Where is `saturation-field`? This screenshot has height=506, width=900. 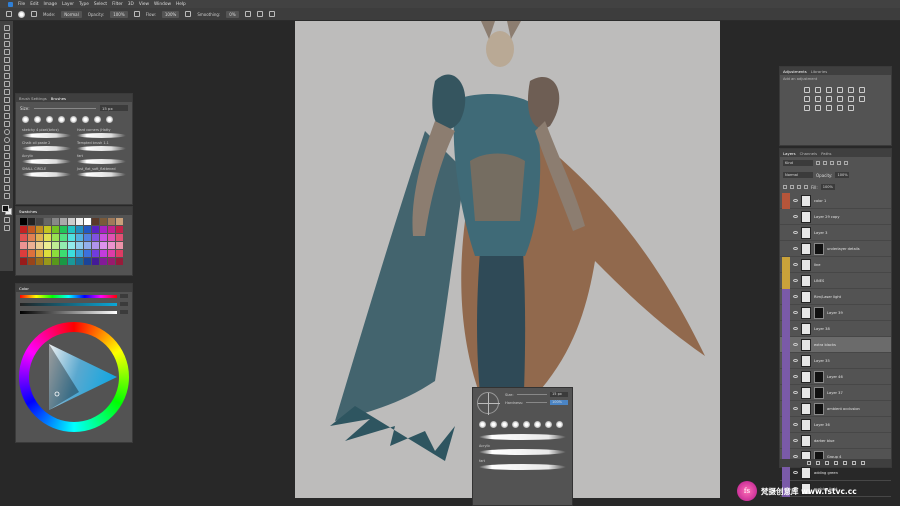
saturation-field is located at coordinates (124, 304).